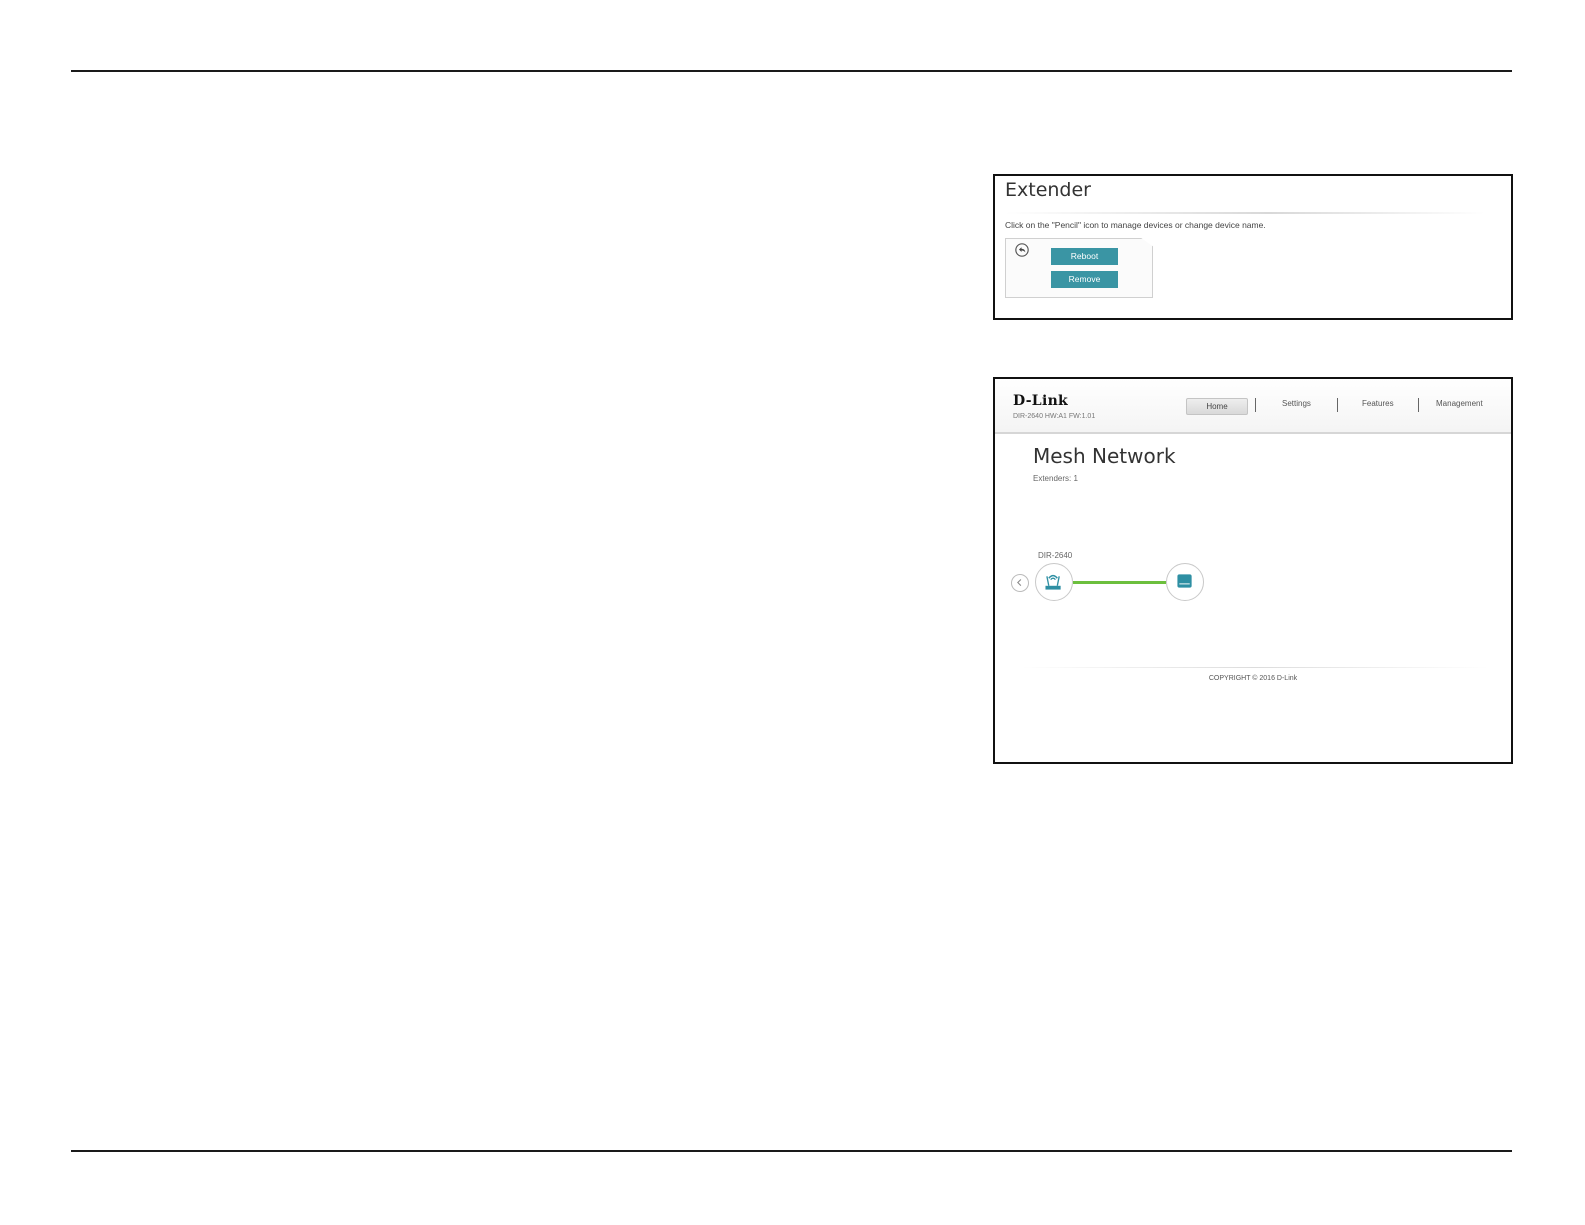  I want to click on reboot-button: Reboot, so click(1084, 256).